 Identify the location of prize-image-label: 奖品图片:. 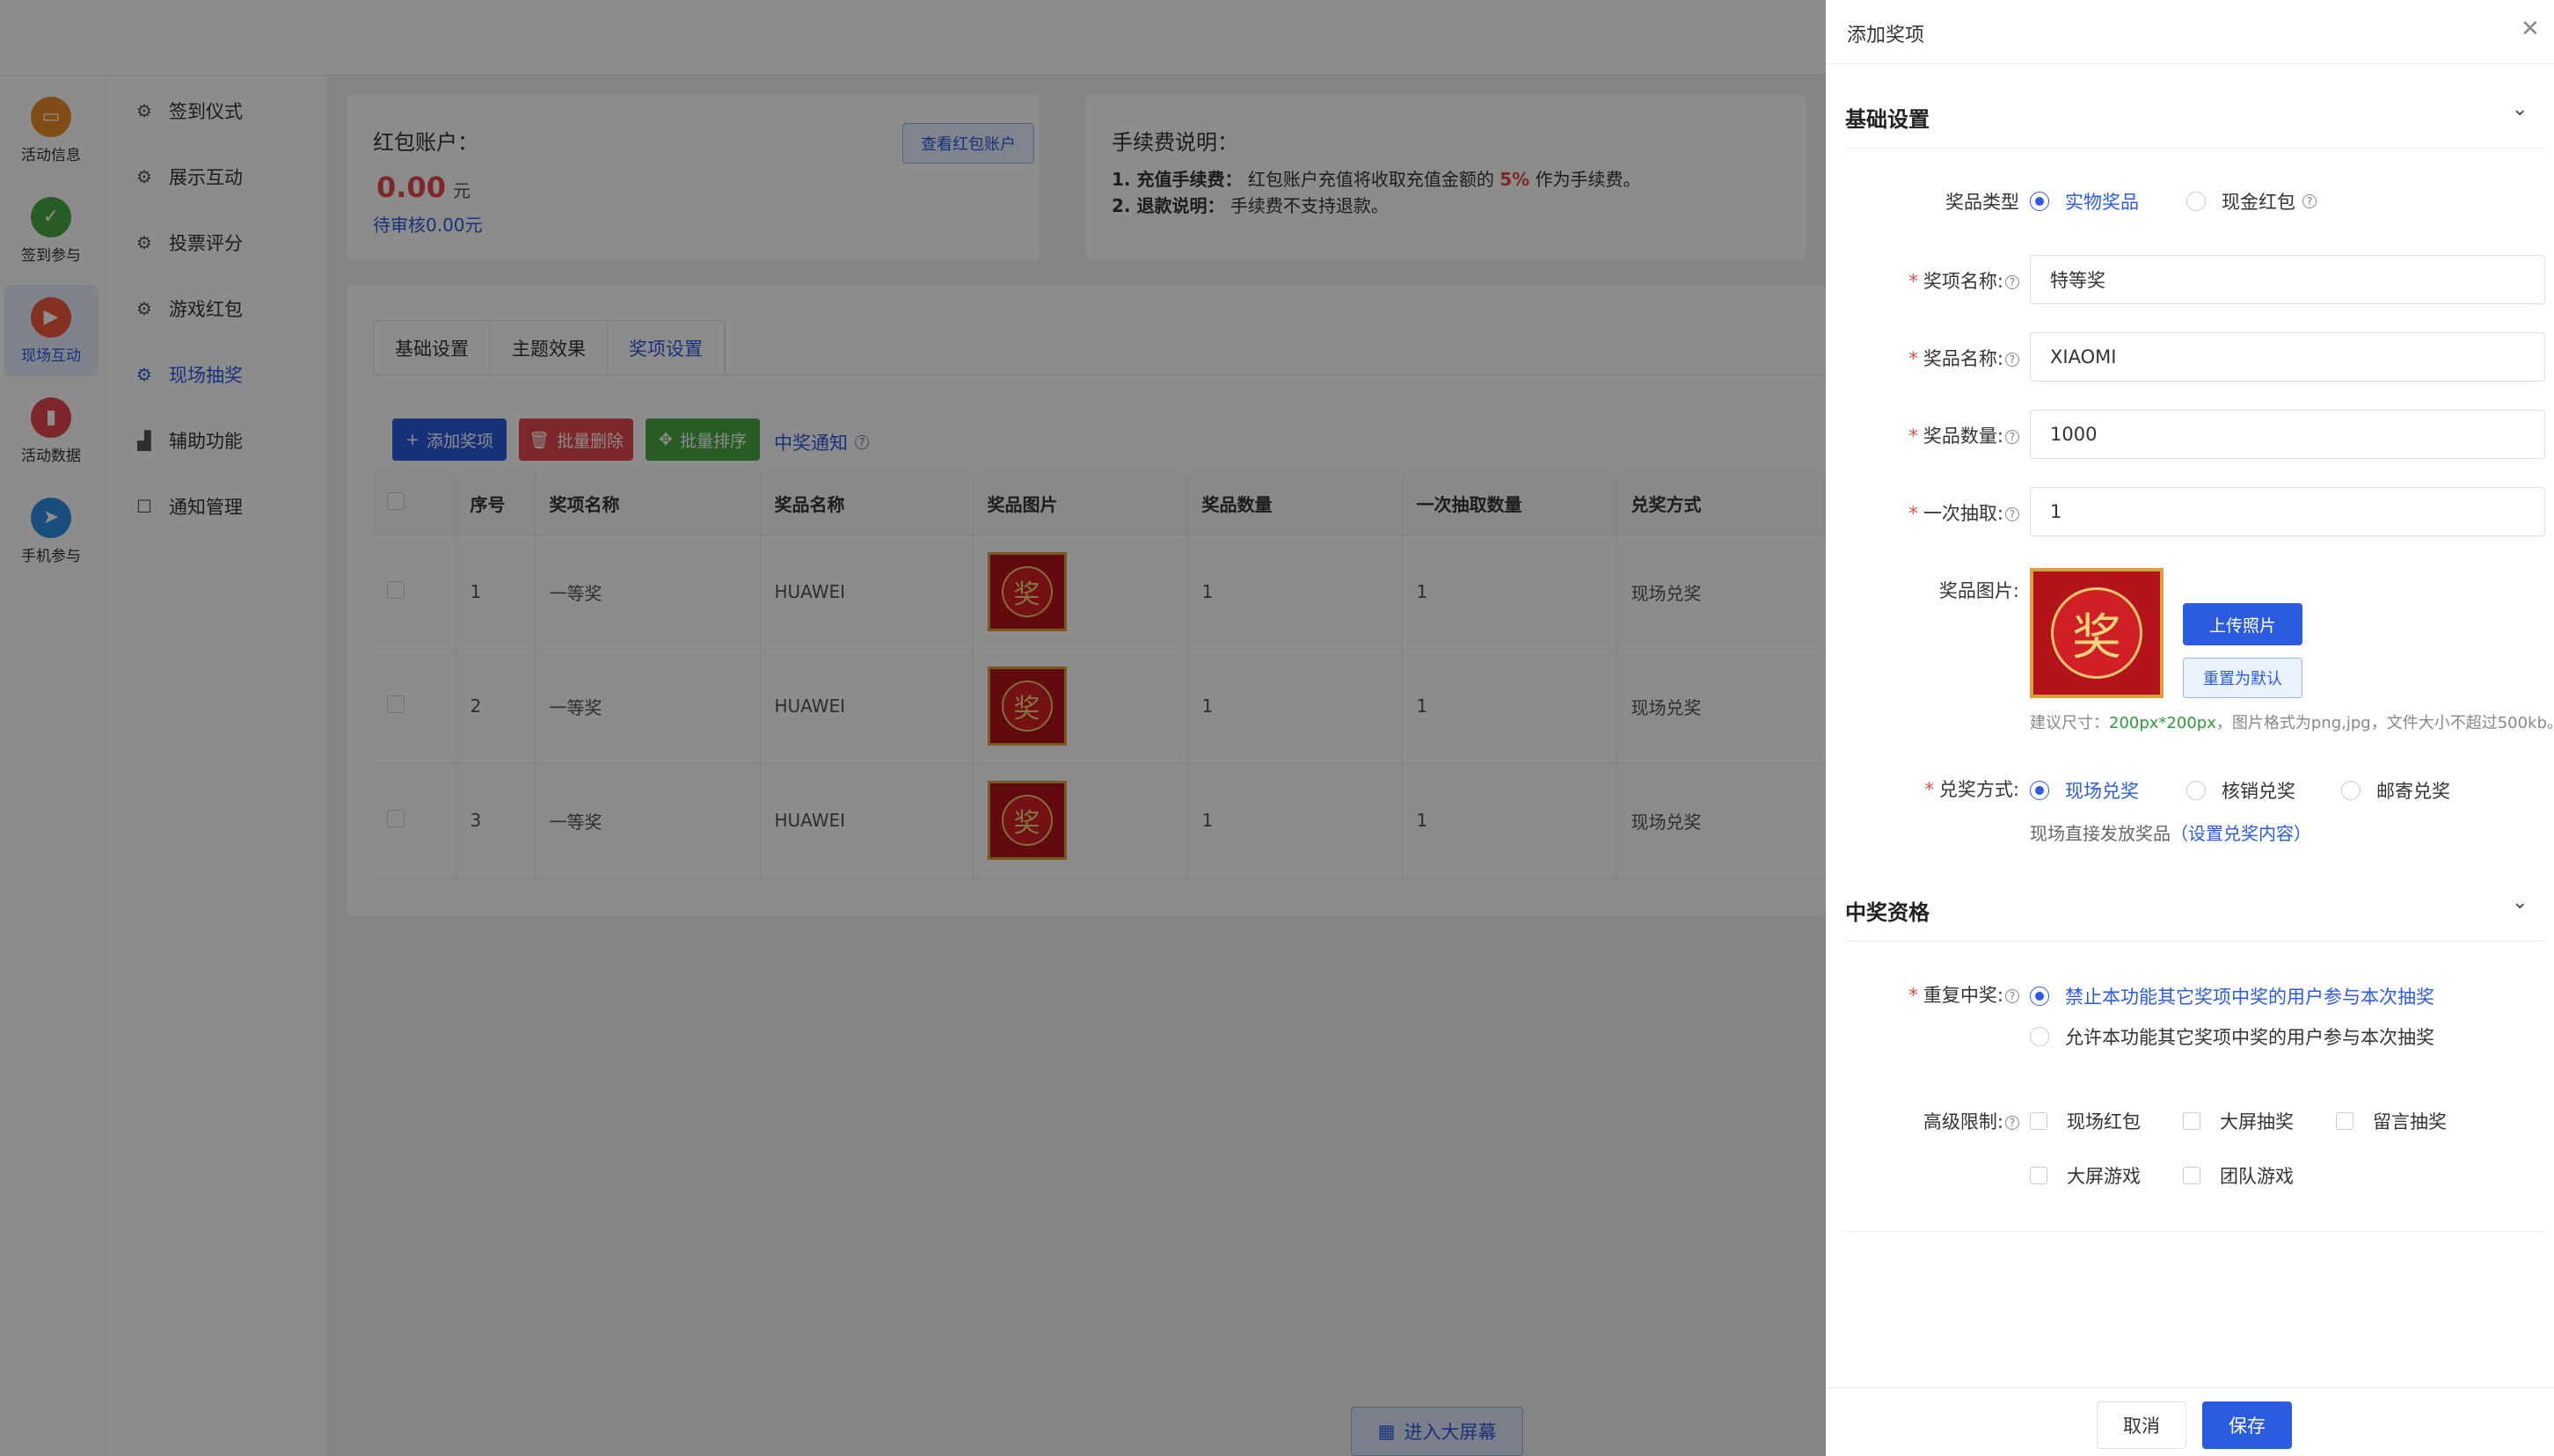
(1978, 590).